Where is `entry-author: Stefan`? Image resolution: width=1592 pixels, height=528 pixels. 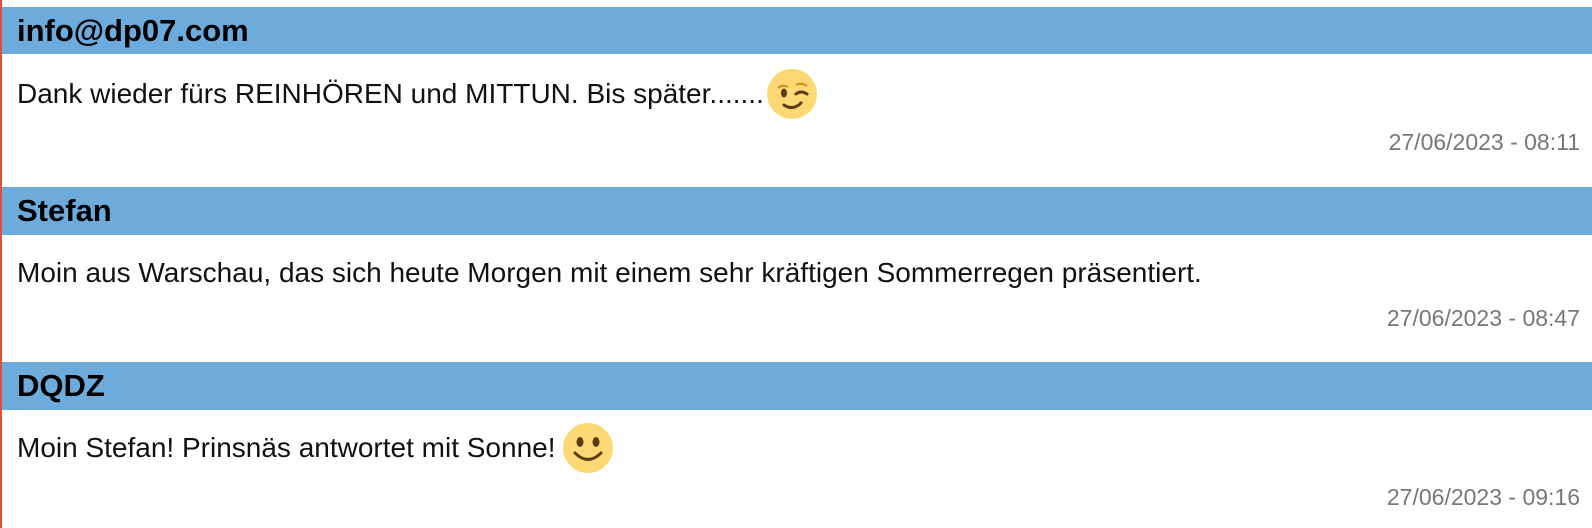 entry-author: Stefan is located at coordinates (797, 211).